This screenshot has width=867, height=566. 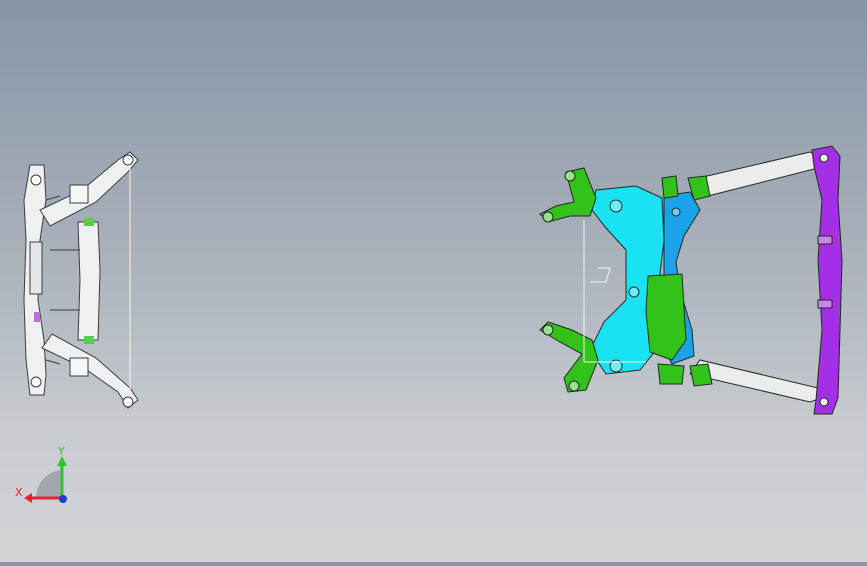 I want to click on triad-quadrant, so click(x=48, y=484).